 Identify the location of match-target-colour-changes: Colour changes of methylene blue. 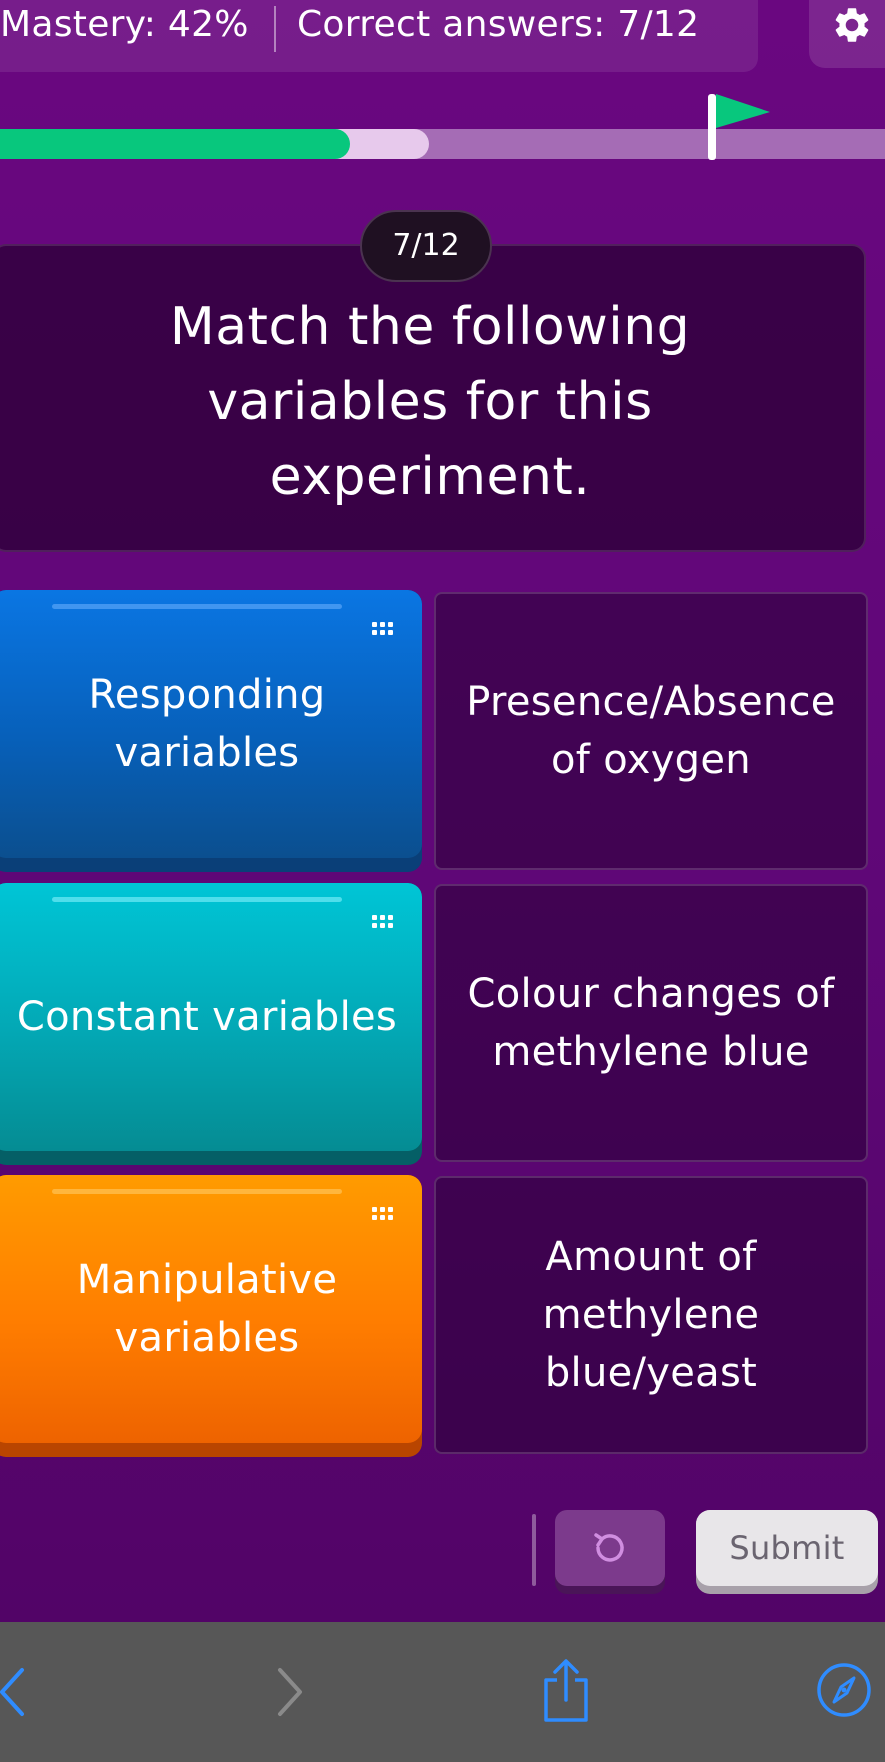
(651, 1023).